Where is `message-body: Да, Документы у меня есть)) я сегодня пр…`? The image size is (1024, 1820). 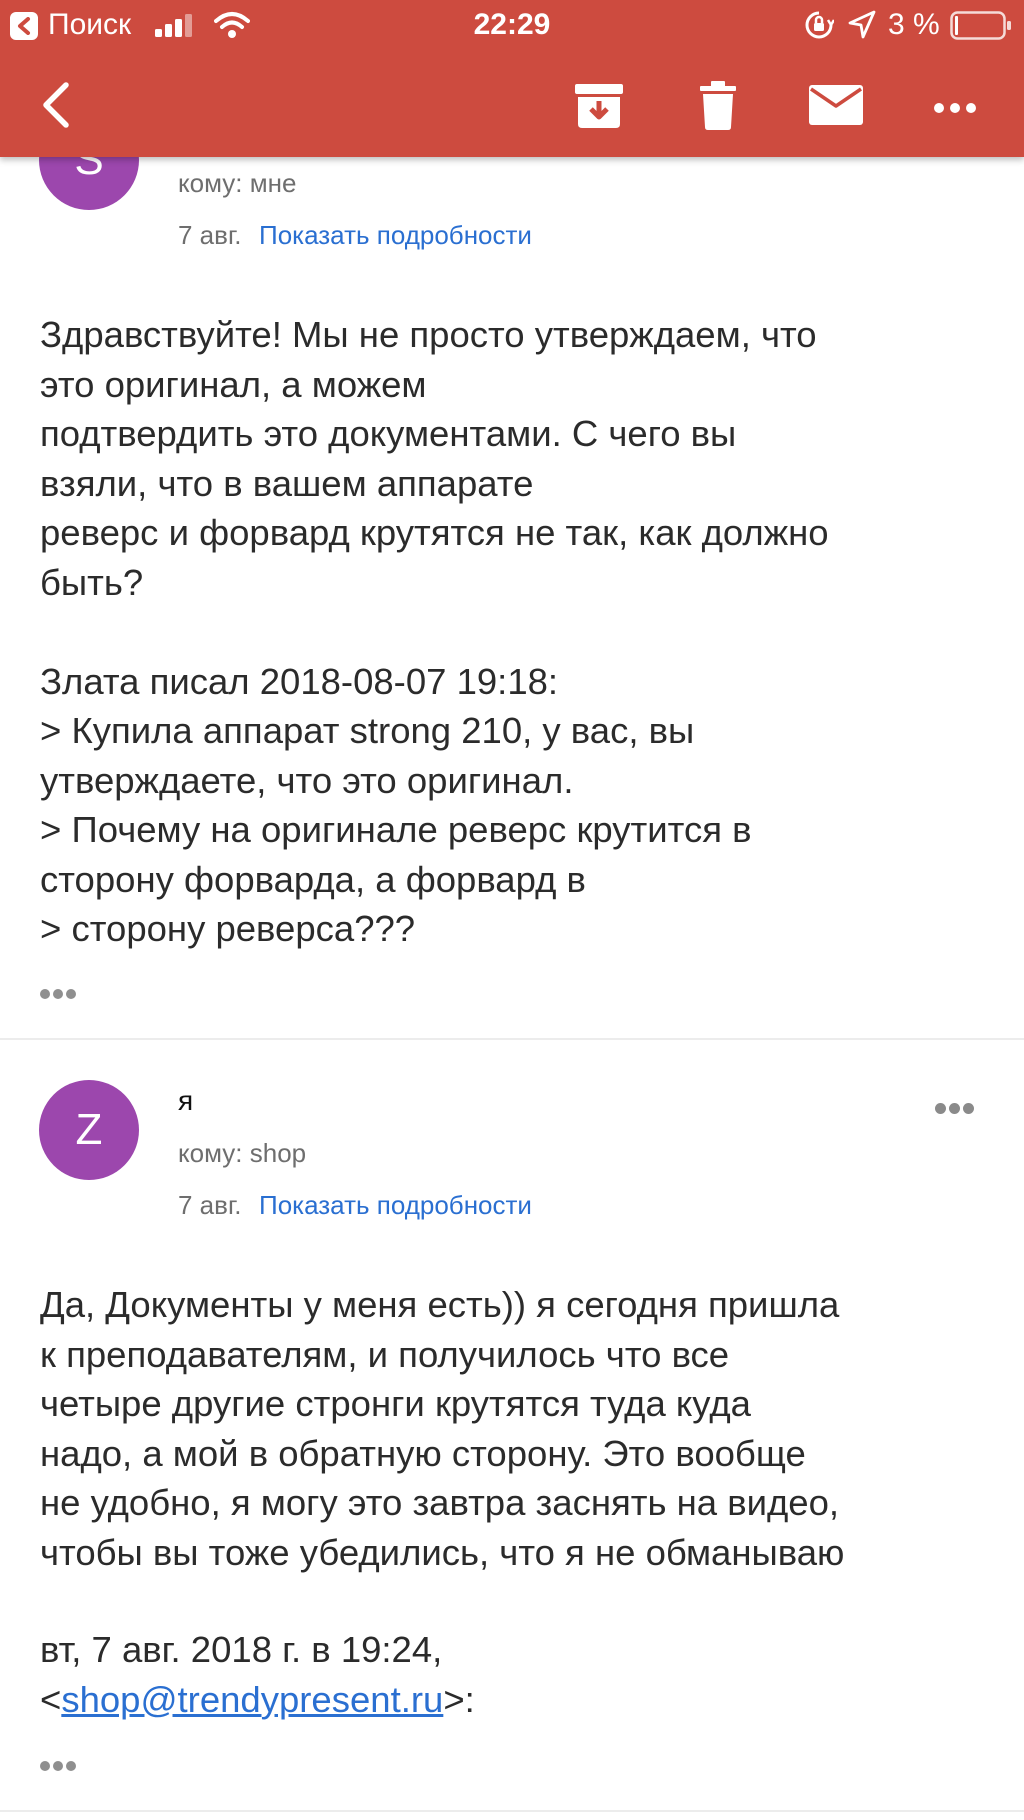 message-body: Да, Документы у меня есть)) я сегодня пр… is located at coordinates (442, 1428).